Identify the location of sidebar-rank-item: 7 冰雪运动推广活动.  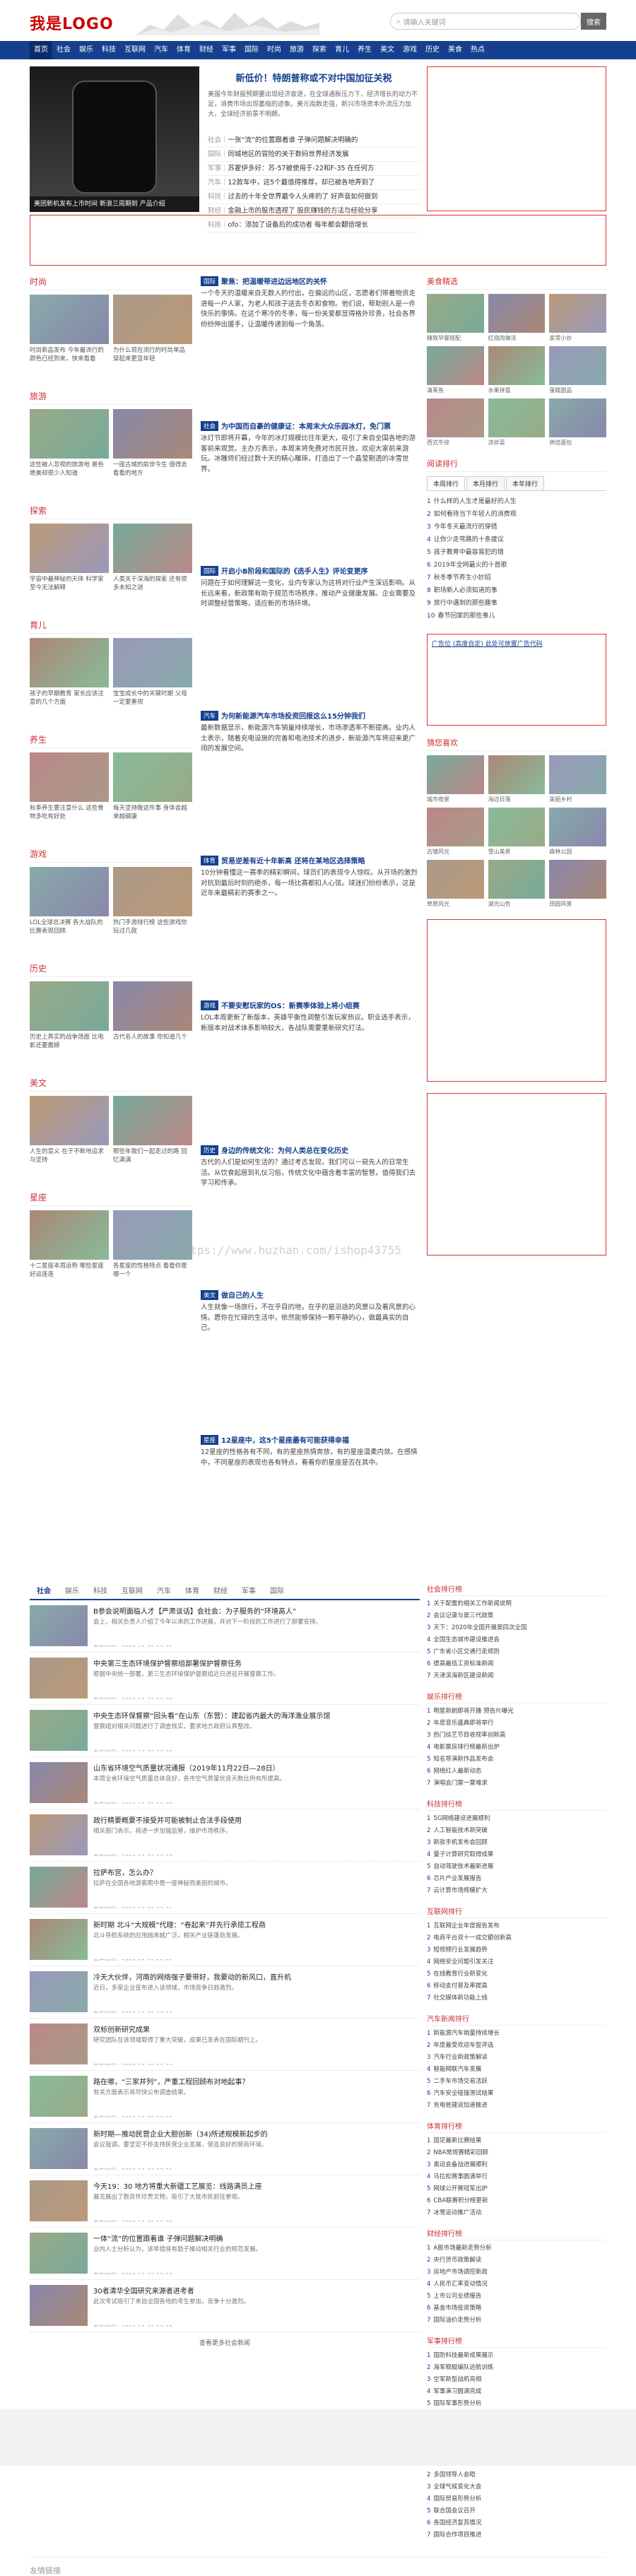
(516, 2213).